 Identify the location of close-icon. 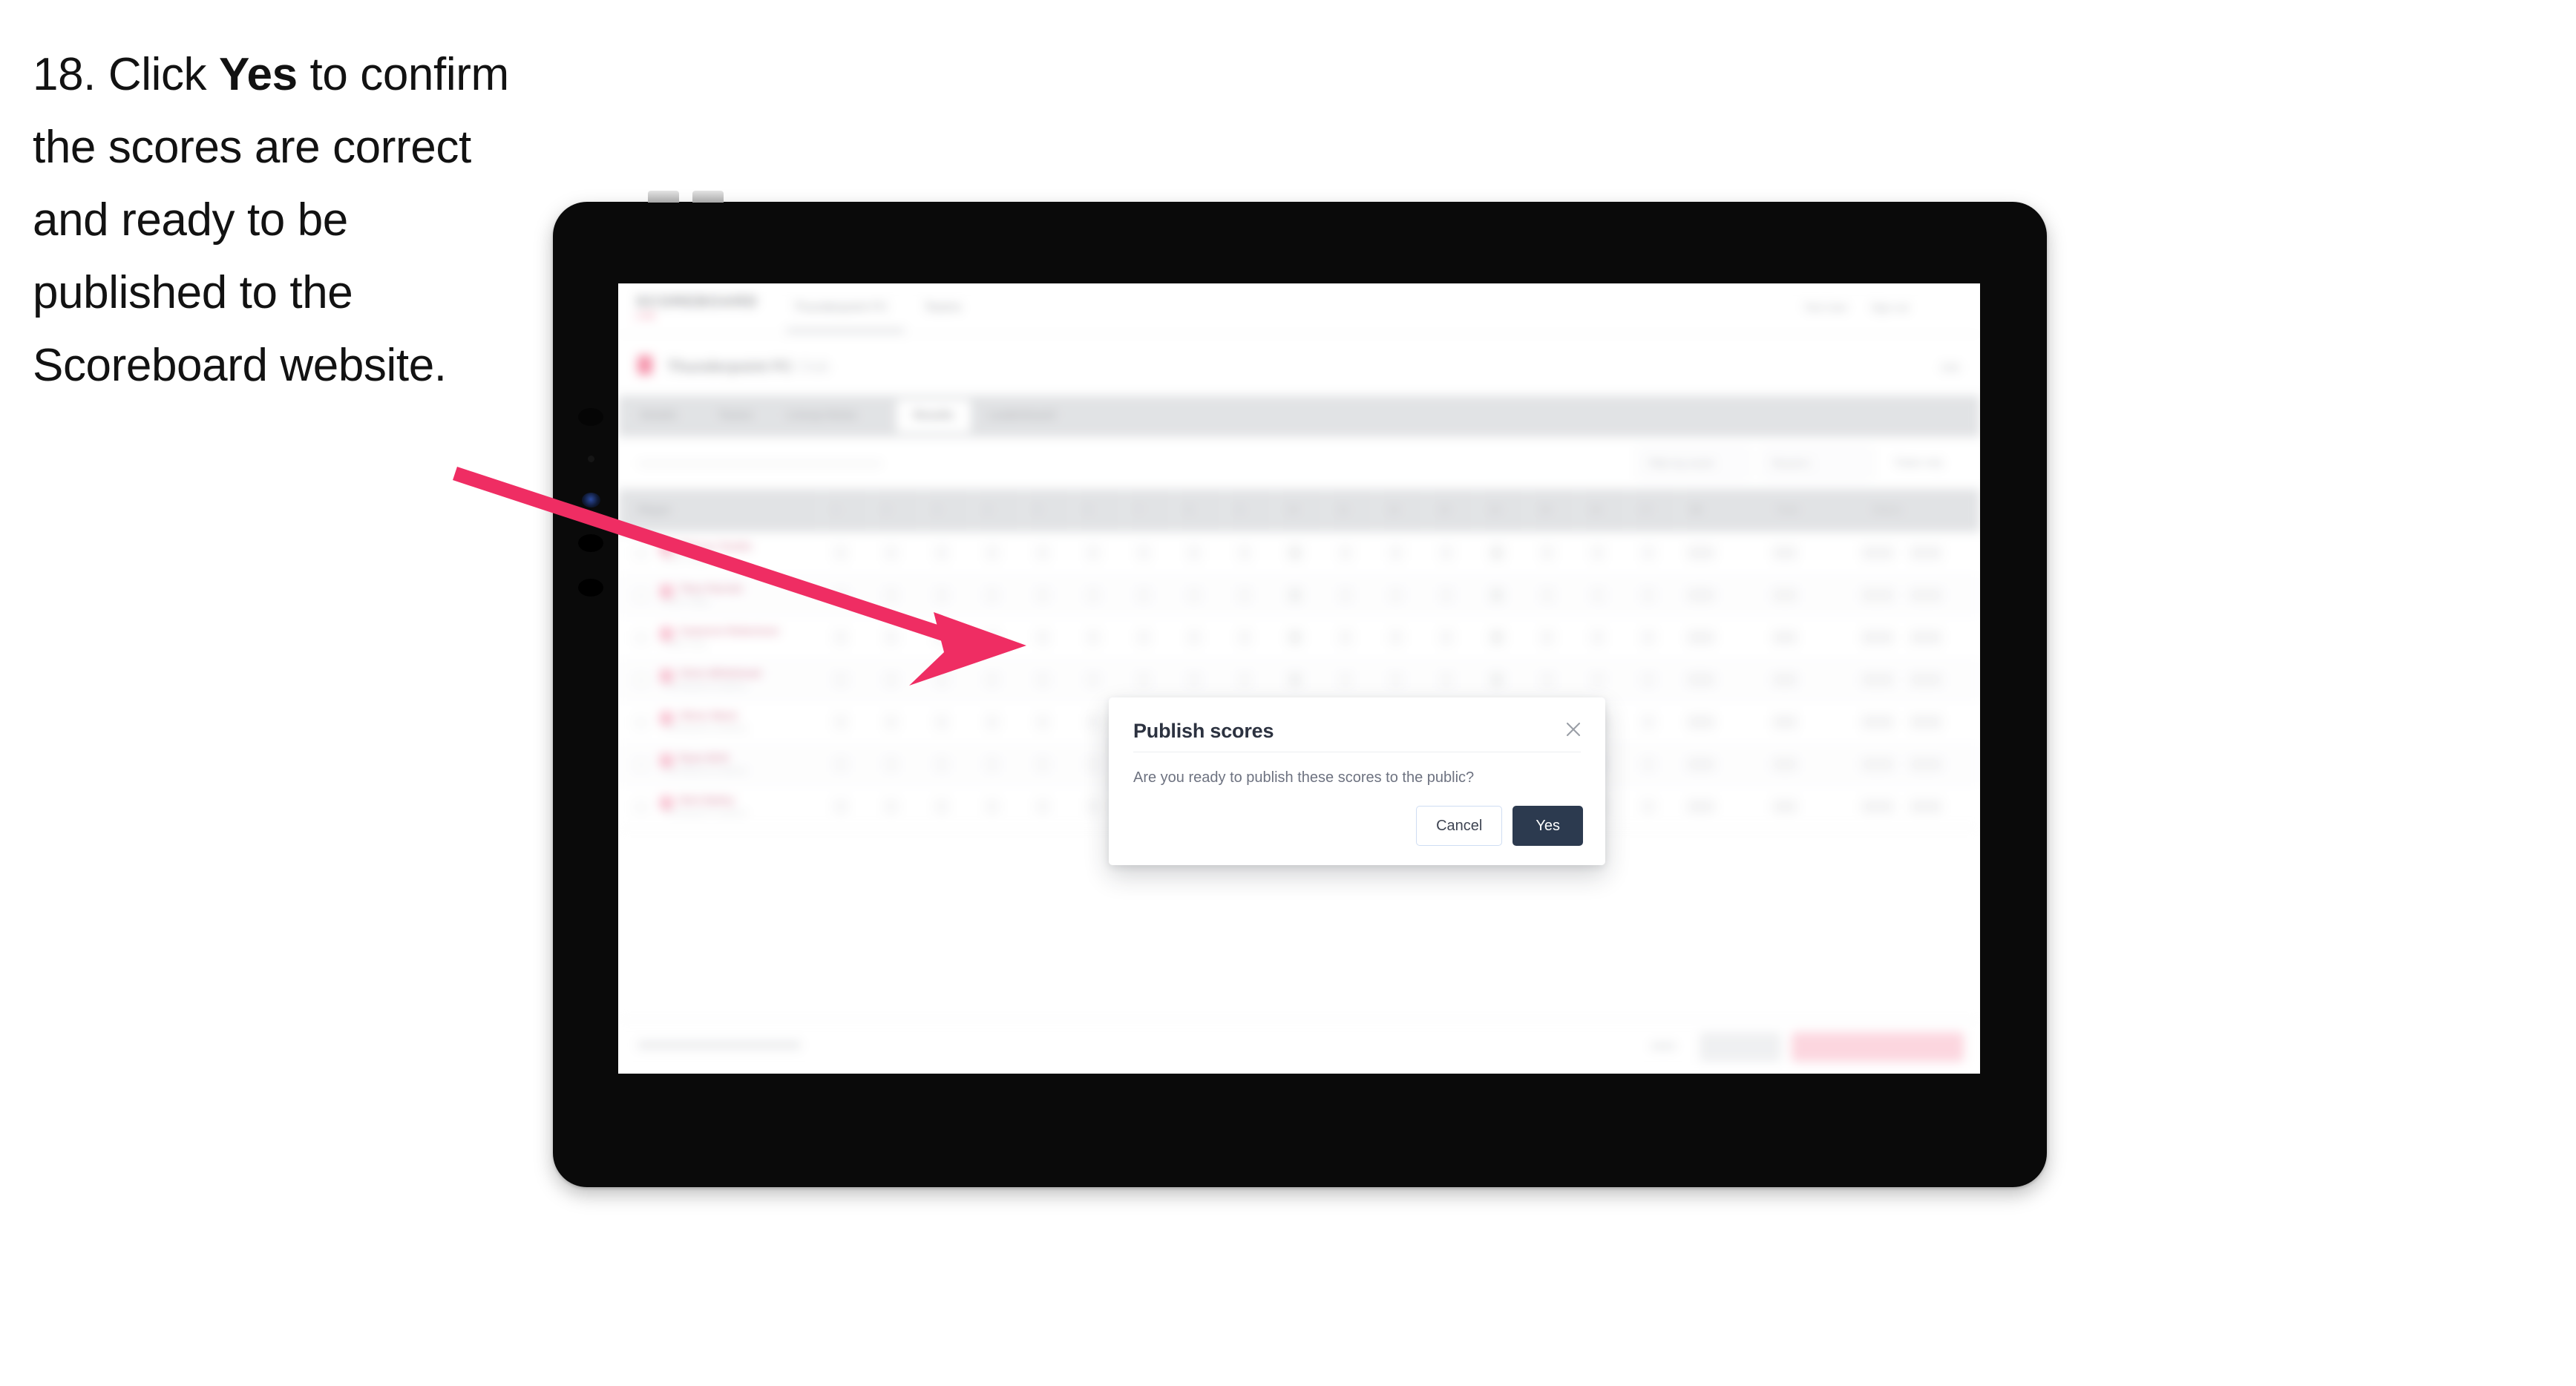
(1573, 729).